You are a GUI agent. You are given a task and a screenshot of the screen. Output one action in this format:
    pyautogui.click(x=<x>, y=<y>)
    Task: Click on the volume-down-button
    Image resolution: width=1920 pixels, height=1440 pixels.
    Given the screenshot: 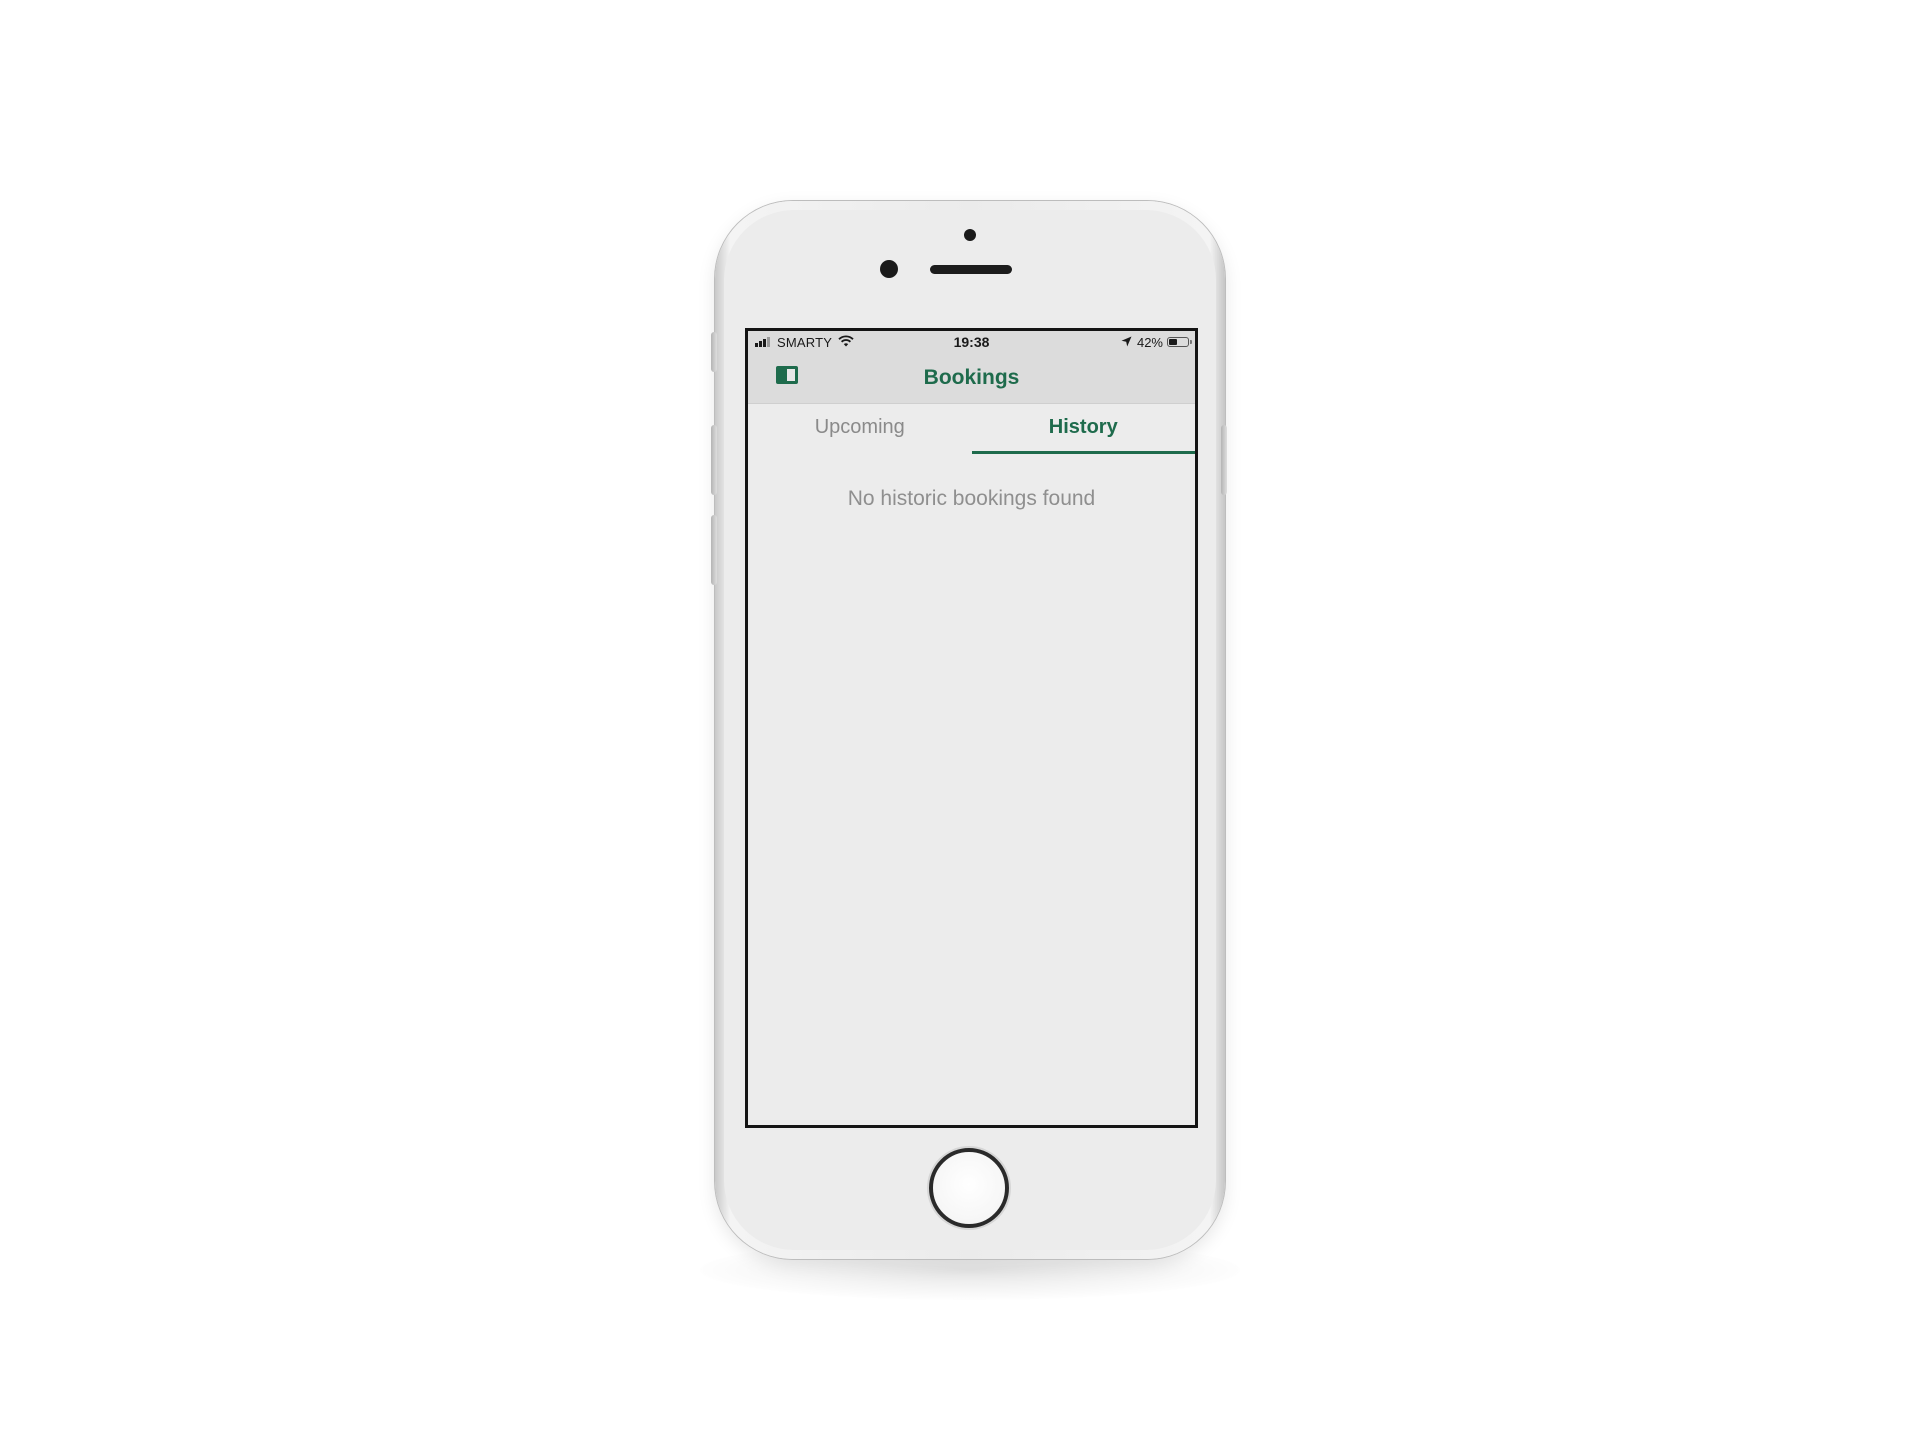 What is the action you would take?
    pyautogui.click(x=714, y=550)
    